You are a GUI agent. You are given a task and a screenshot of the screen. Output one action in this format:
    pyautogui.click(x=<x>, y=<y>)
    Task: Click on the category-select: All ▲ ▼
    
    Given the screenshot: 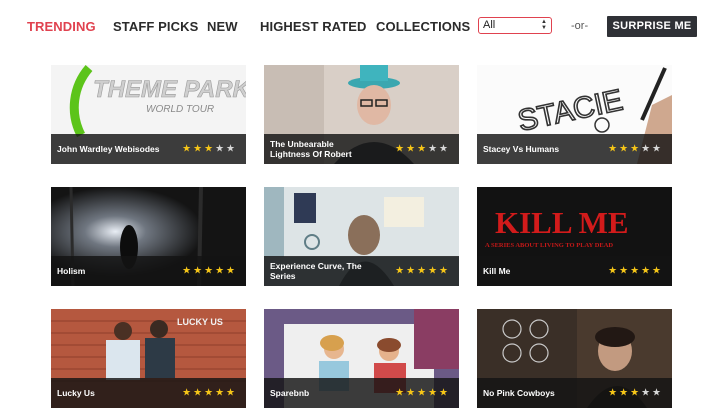 What is the action you would take?
    pyautogui.click(x=515, y=25)
    